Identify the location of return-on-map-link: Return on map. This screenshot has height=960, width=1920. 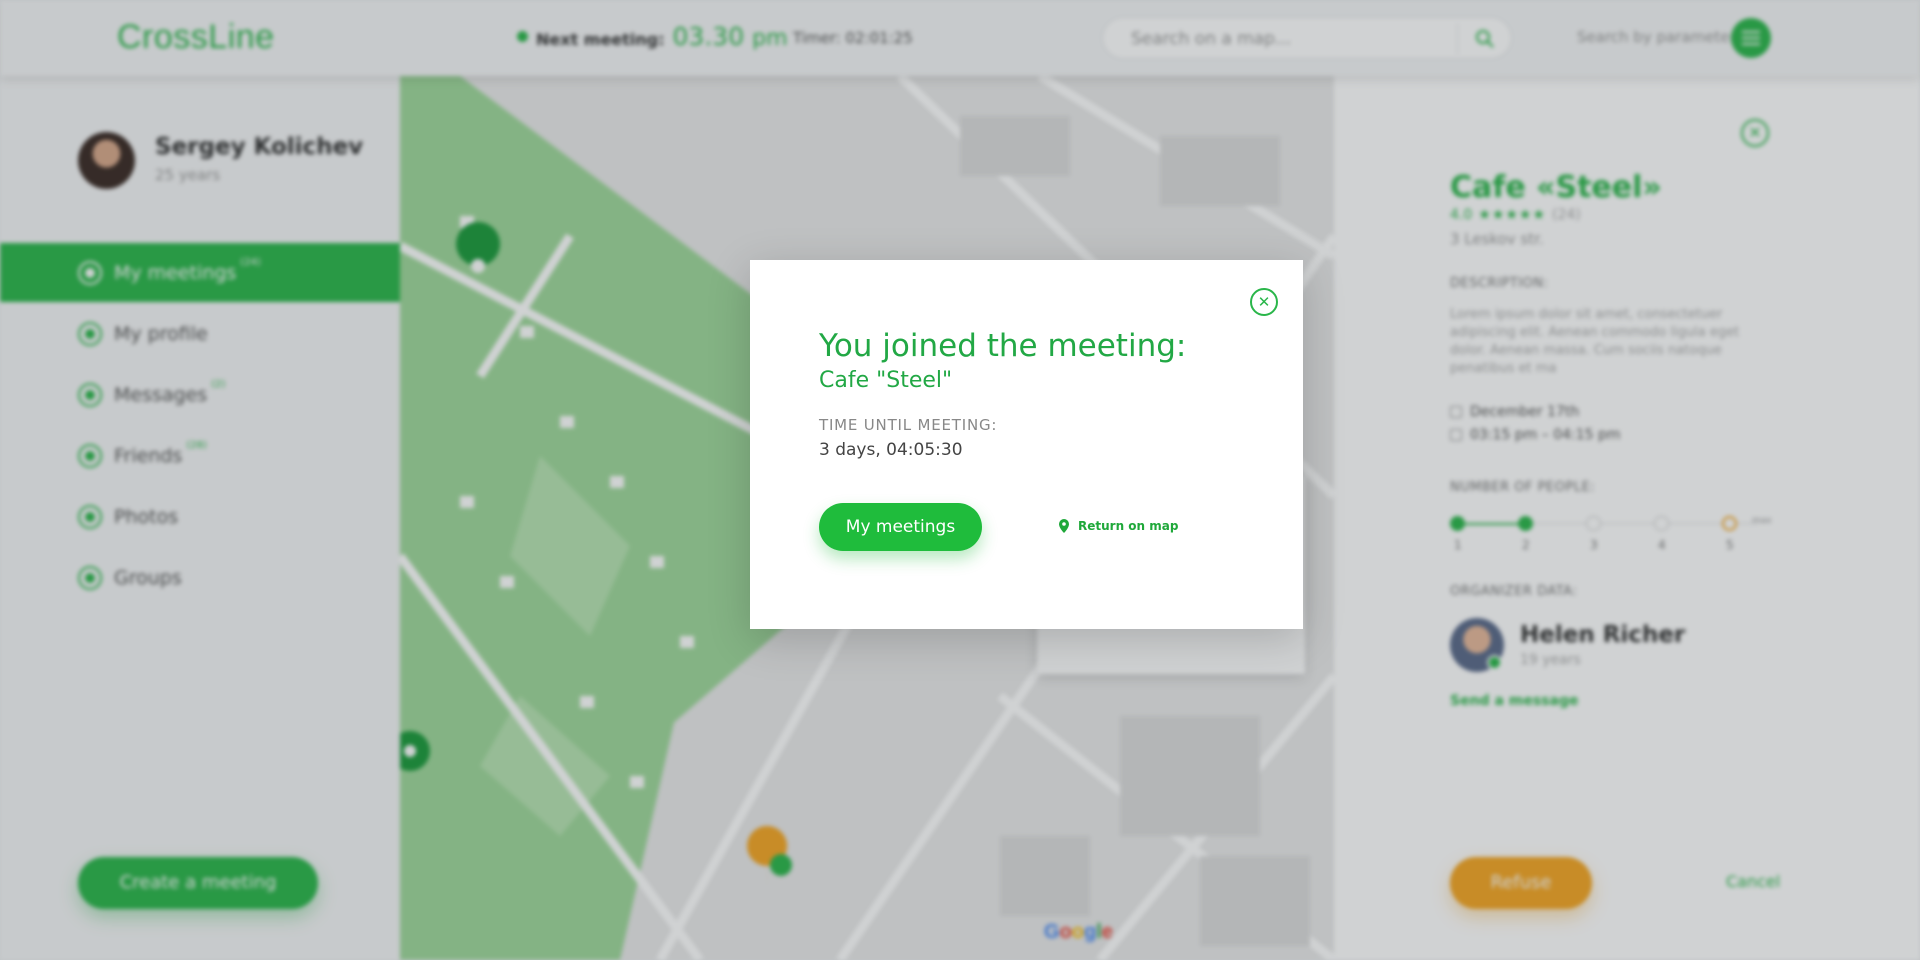
(1118, 526).